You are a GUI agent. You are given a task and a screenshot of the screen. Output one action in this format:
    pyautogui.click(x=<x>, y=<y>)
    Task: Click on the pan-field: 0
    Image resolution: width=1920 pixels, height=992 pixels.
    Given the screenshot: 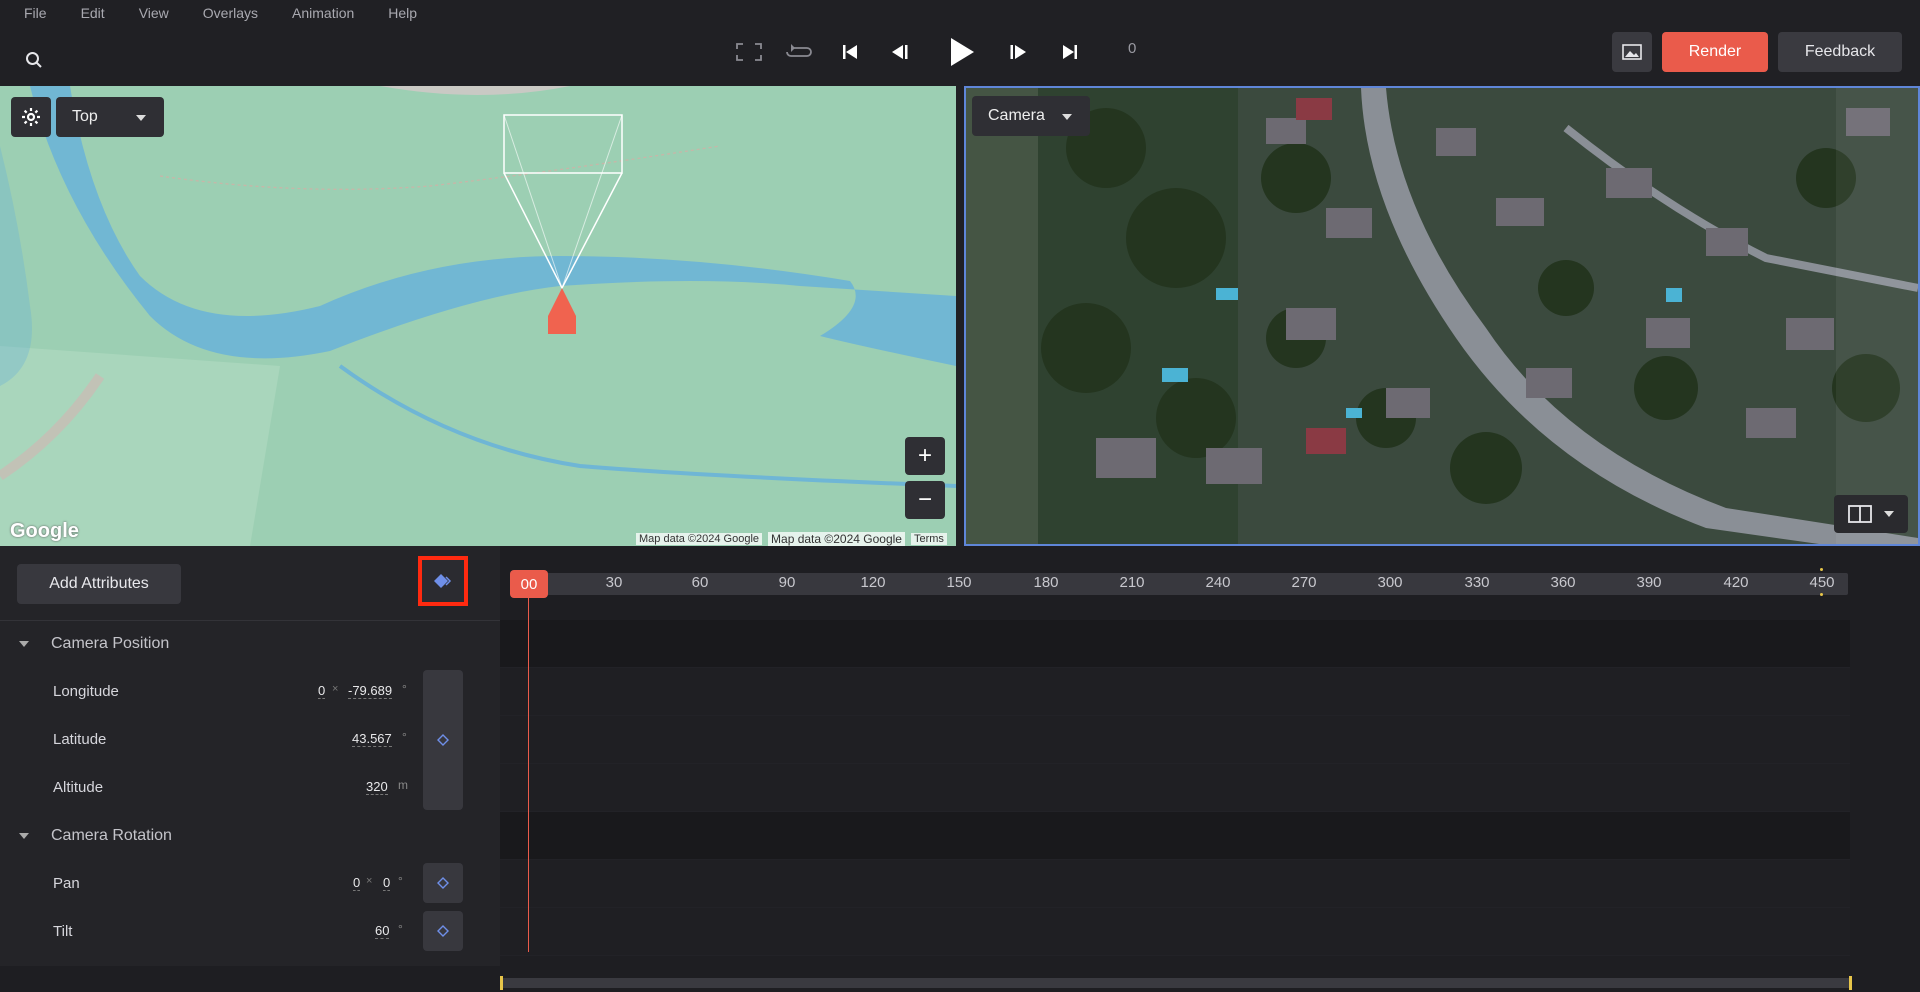 What is the action you would take?
    pyautogui.click(x=387, y=883)
    